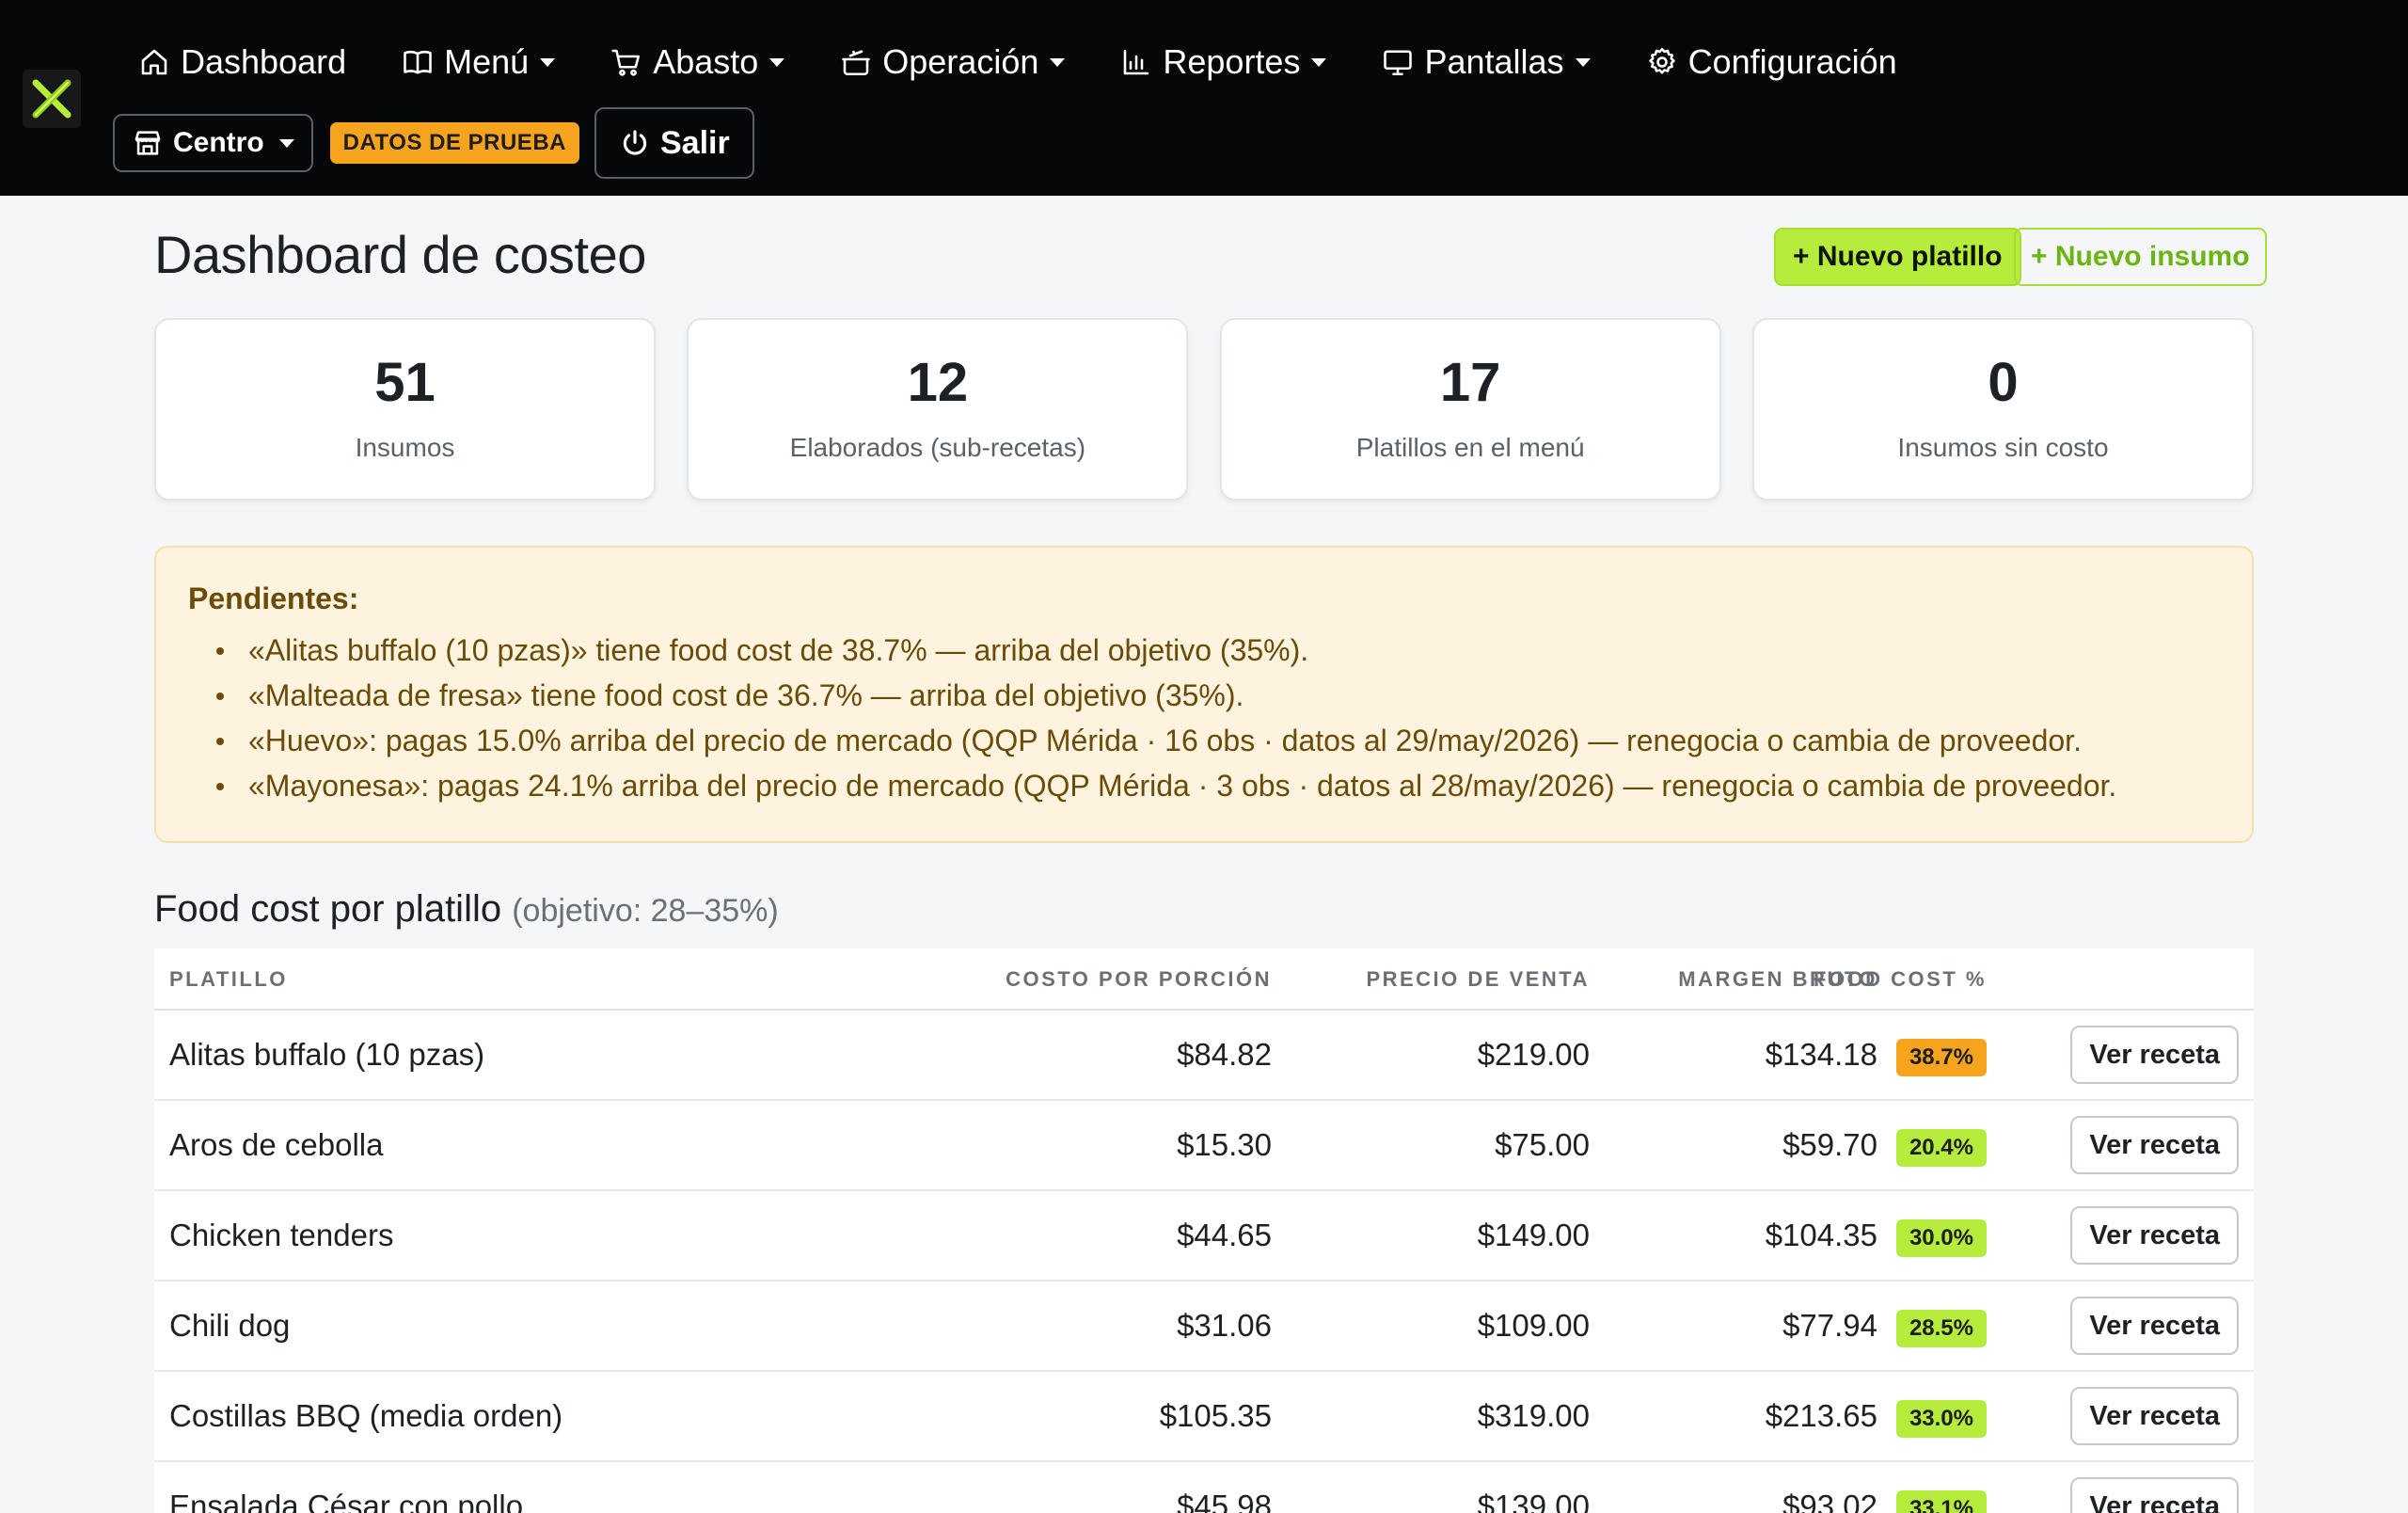 The width and height of the screenshot is (2408, 1513). Describe the element at coordinates (1534, 1325) in the screenshot. I see `cell-price: $109.00` at that location.